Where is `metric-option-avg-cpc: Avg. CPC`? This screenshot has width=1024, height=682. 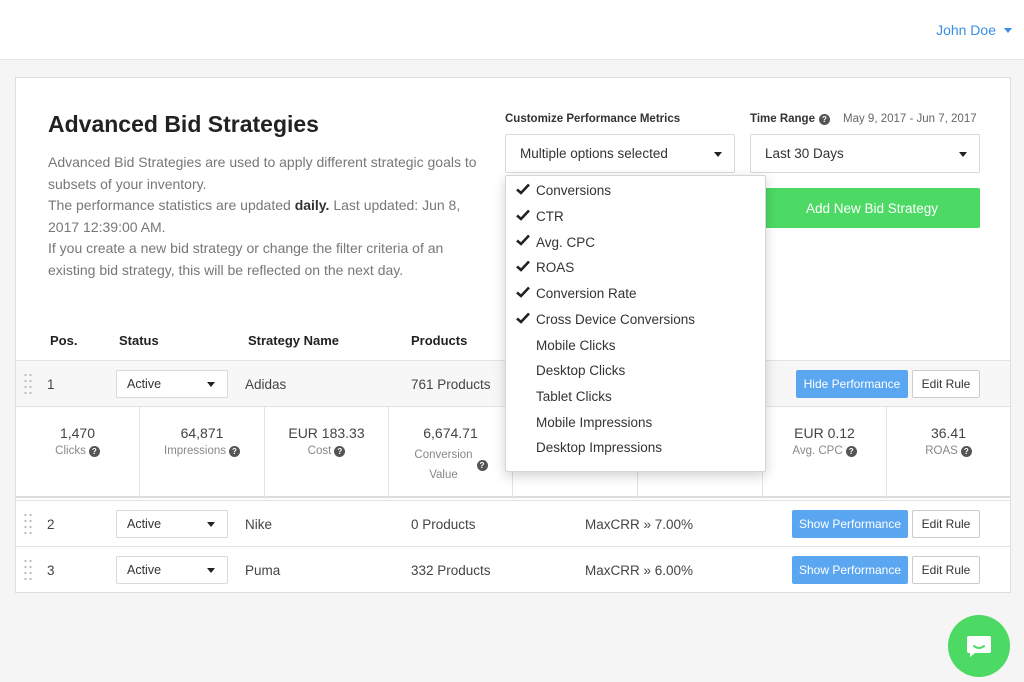
metric-option-avg-cpc: Avg. CPC is located at coordinates (635, 242).